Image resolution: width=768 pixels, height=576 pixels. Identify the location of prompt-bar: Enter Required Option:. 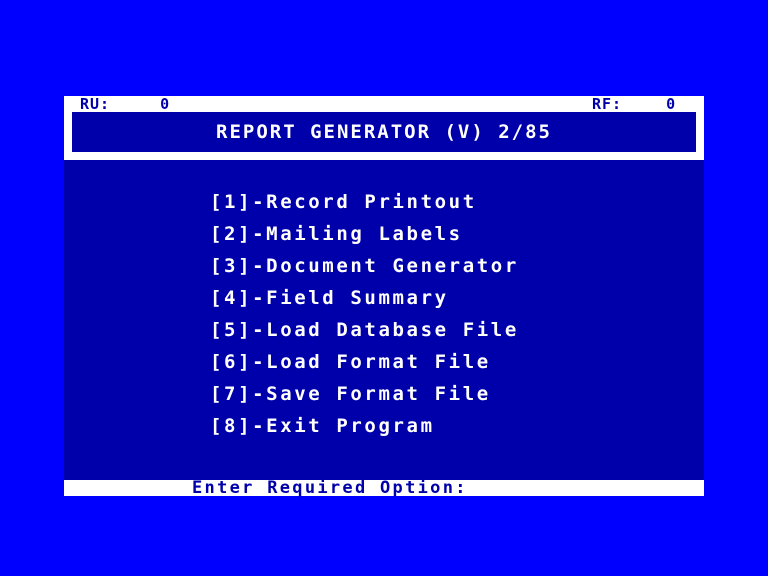
(384, 488).